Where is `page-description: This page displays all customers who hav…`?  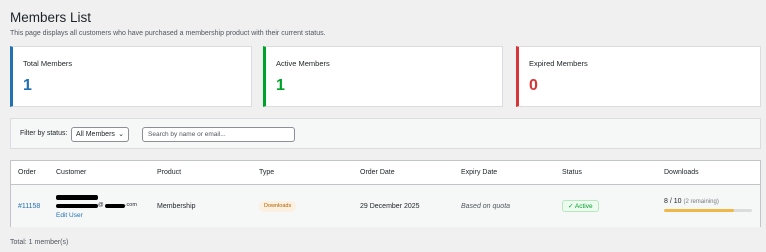
page-description: This page displays all customers who hav… is located at coordinates (168, 33).